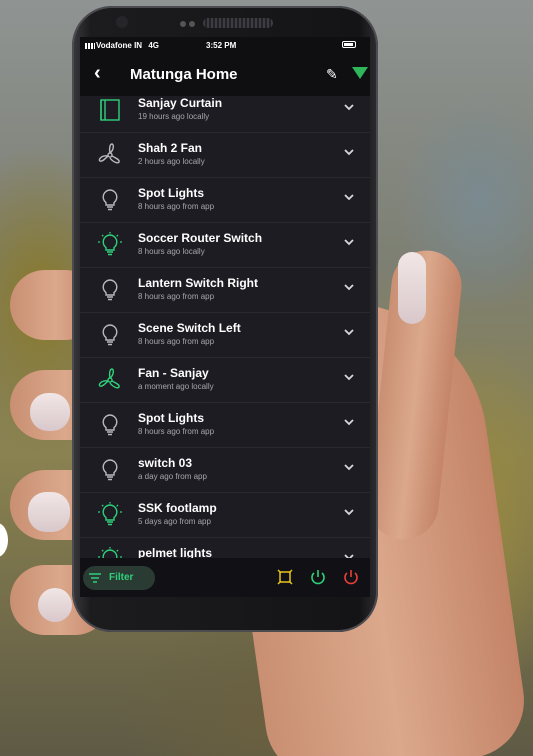 The image size is (533, 756). I want to click on filter-button: Filter, so click(119, 578).